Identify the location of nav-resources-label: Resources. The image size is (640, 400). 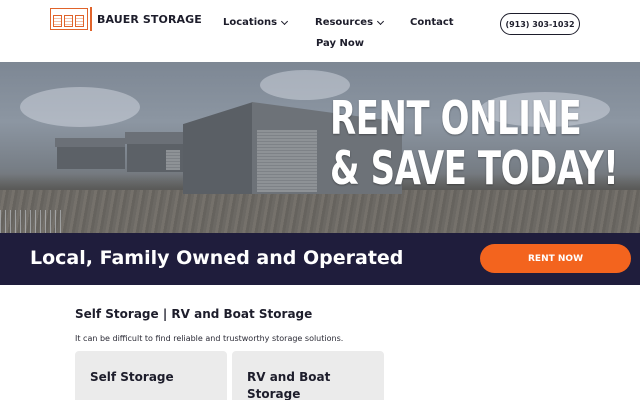
(344, 22).